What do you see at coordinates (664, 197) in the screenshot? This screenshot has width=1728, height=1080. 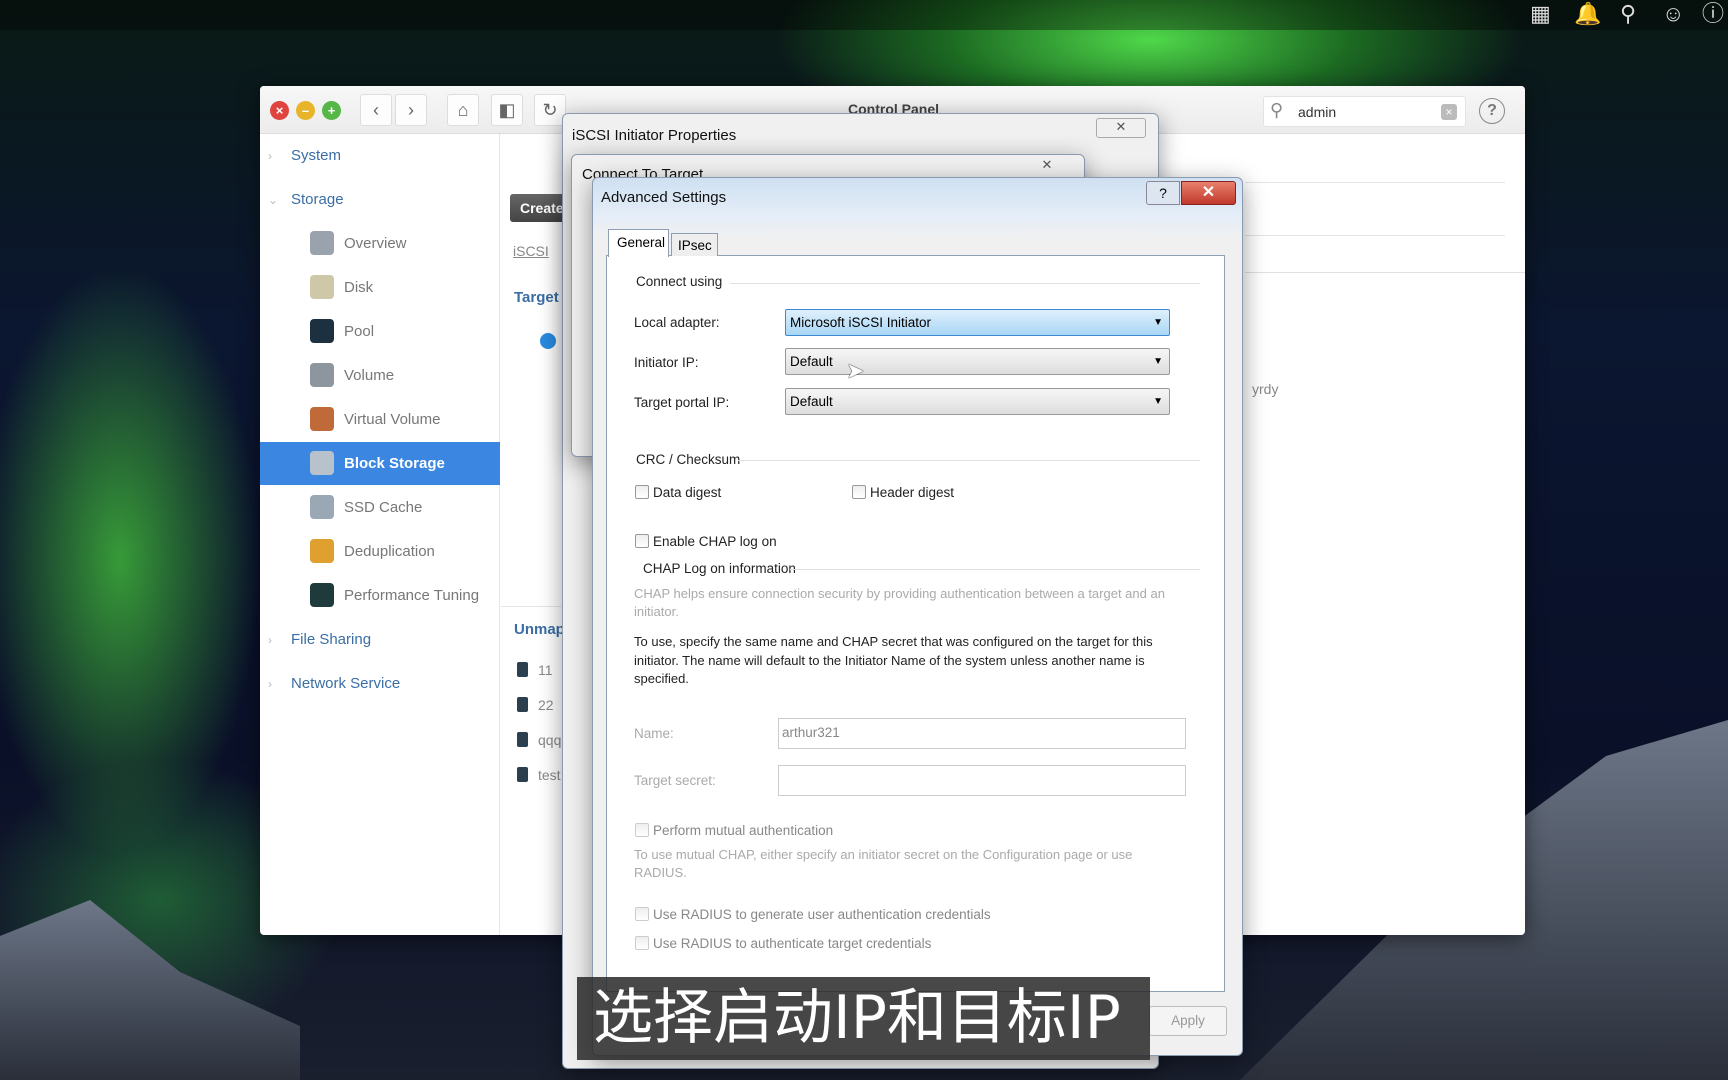 I see `dialog-title: Advanced Settings` at bounding box center [664, 197].